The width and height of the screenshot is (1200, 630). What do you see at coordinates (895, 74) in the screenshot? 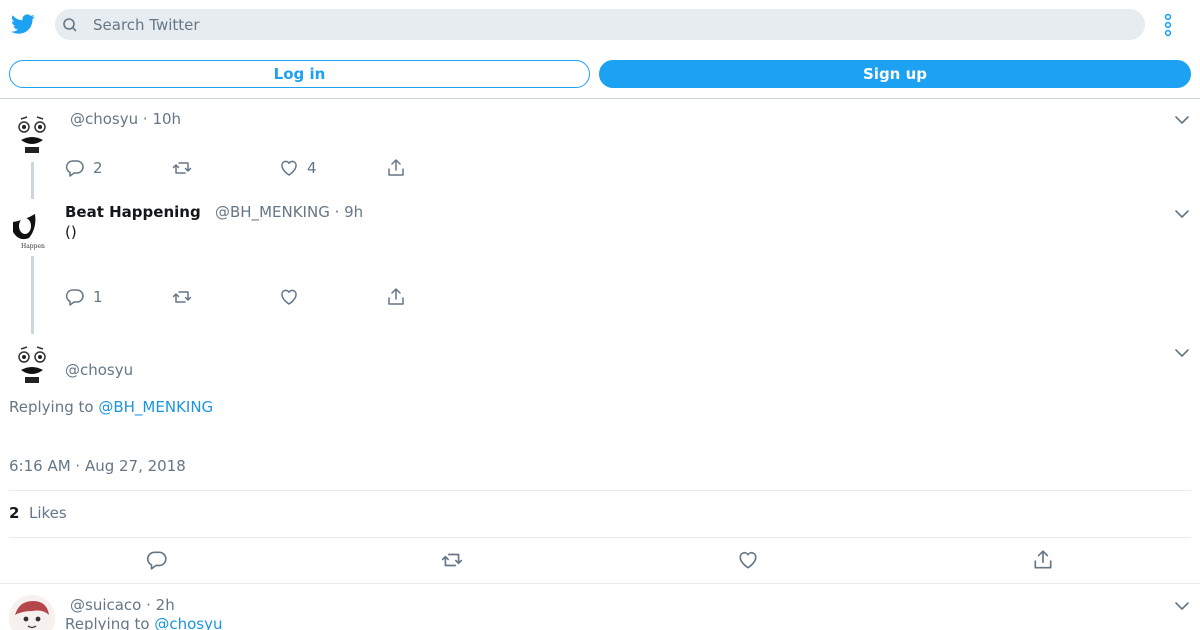
I see `signup-button: Sign up` at bounding box center [895, 74].